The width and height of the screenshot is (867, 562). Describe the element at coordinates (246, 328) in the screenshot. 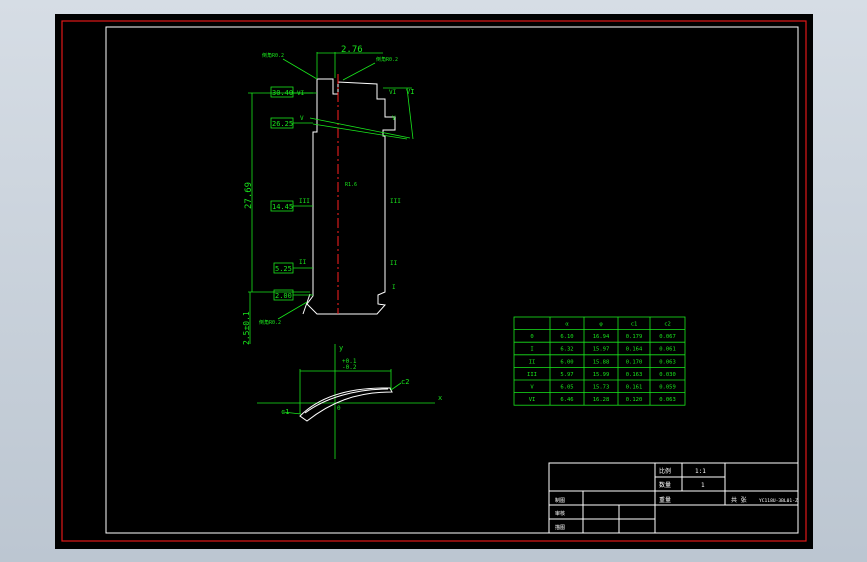

I see `dim-bottom-label: 2.5±0.1` at that location.